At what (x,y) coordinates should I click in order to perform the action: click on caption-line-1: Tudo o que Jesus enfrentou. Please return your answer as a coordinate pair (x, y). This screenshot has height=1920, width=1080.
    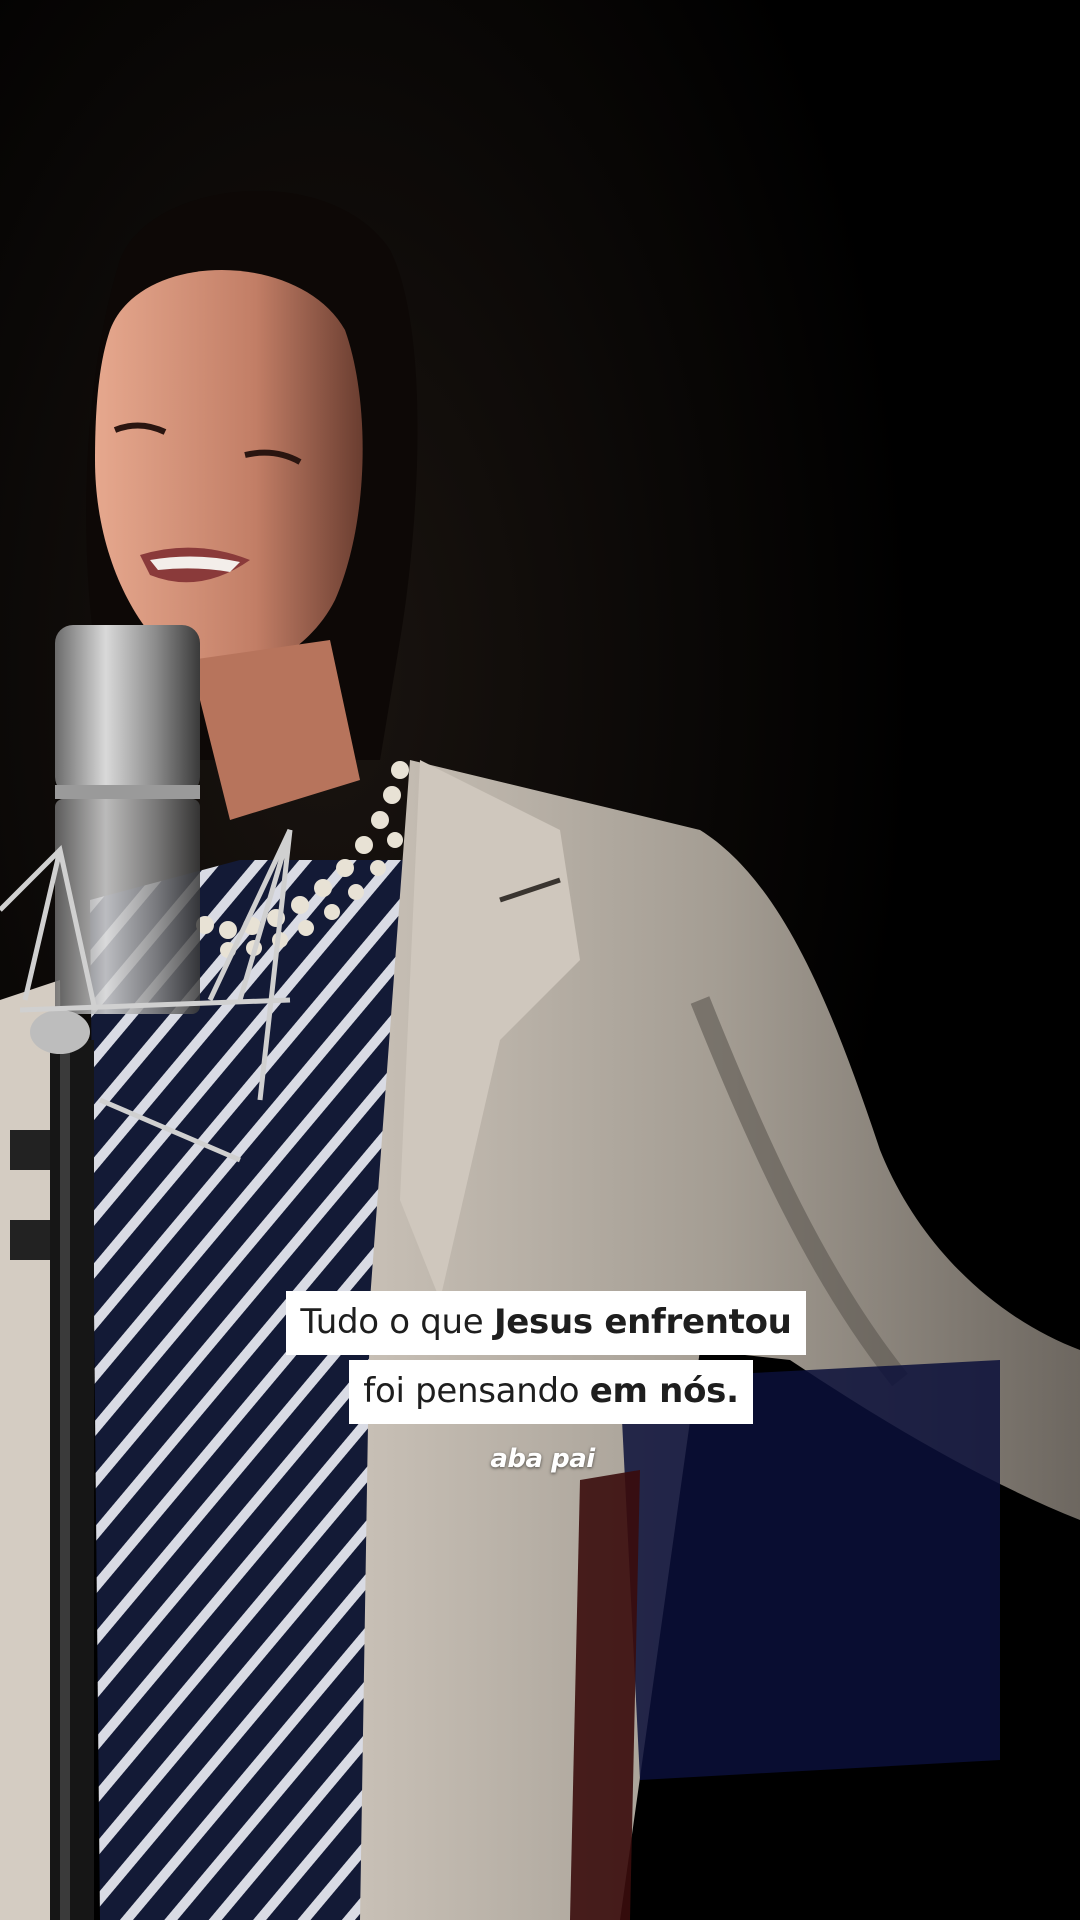
    Looking at the image, I should click on (540, 1323).